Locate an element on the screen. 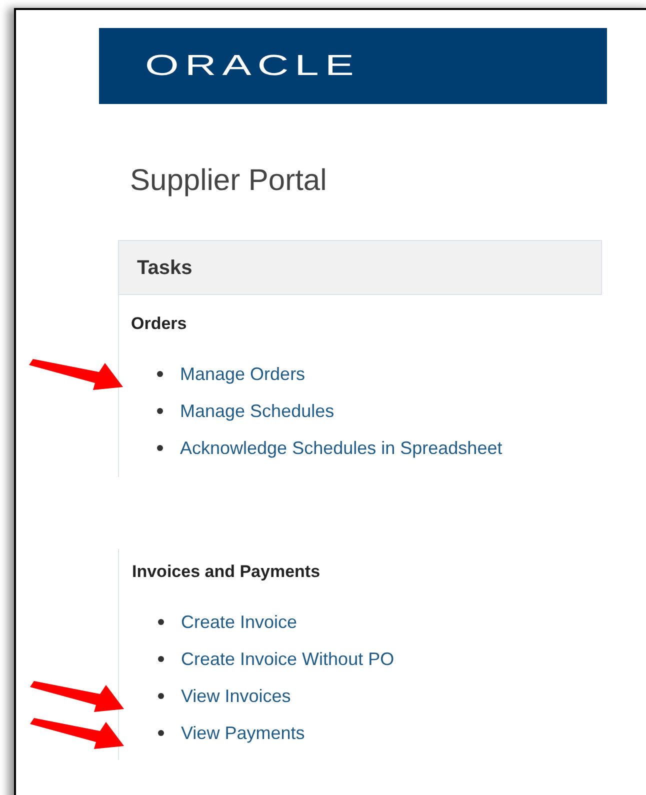 Image resolution: width=646 pixels, height=795 pixels. task-link: Create Invoice Without PO is located at coordinates (287, 659).